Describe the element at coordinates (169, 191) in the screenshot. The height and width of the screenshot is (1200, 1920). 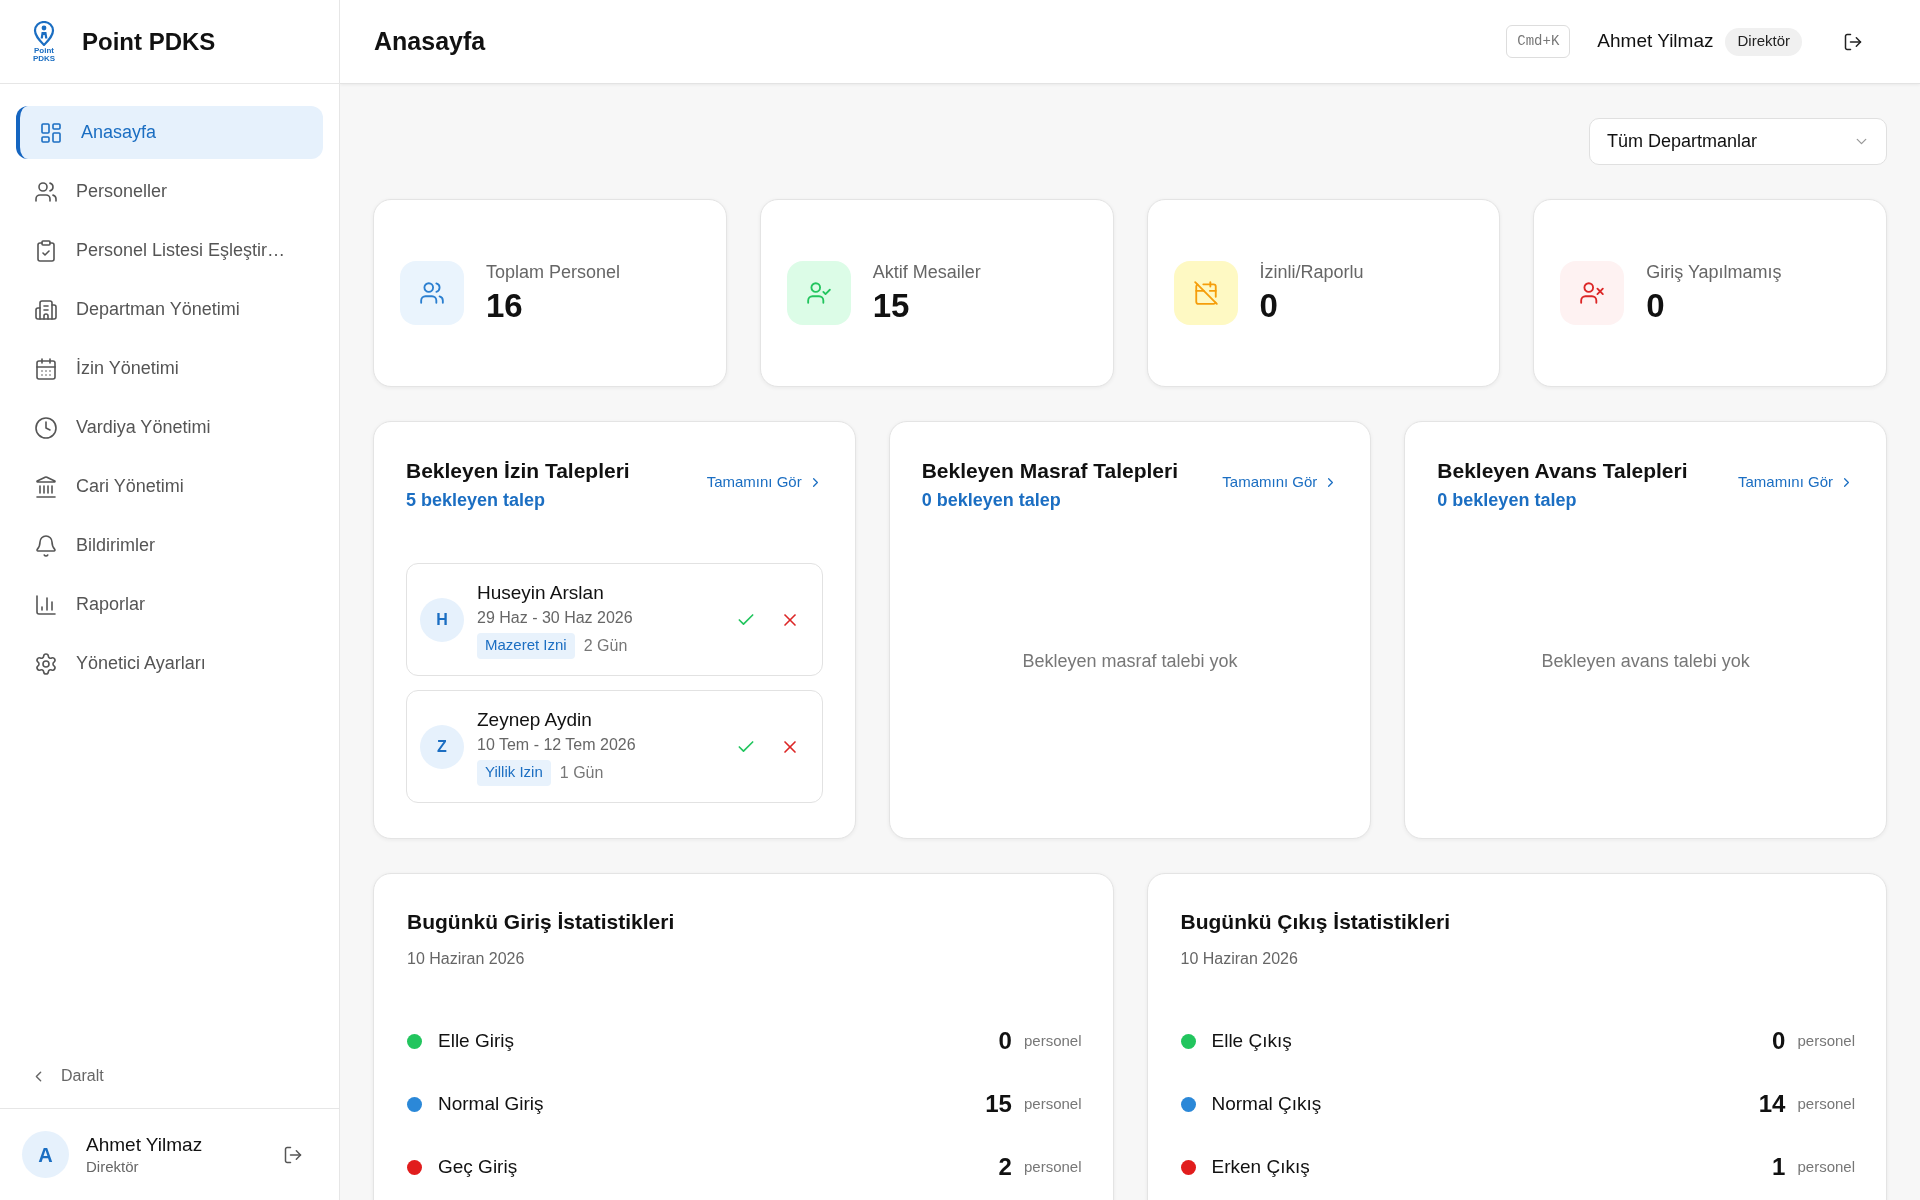
I see `nav-item: Personeller` at that location.